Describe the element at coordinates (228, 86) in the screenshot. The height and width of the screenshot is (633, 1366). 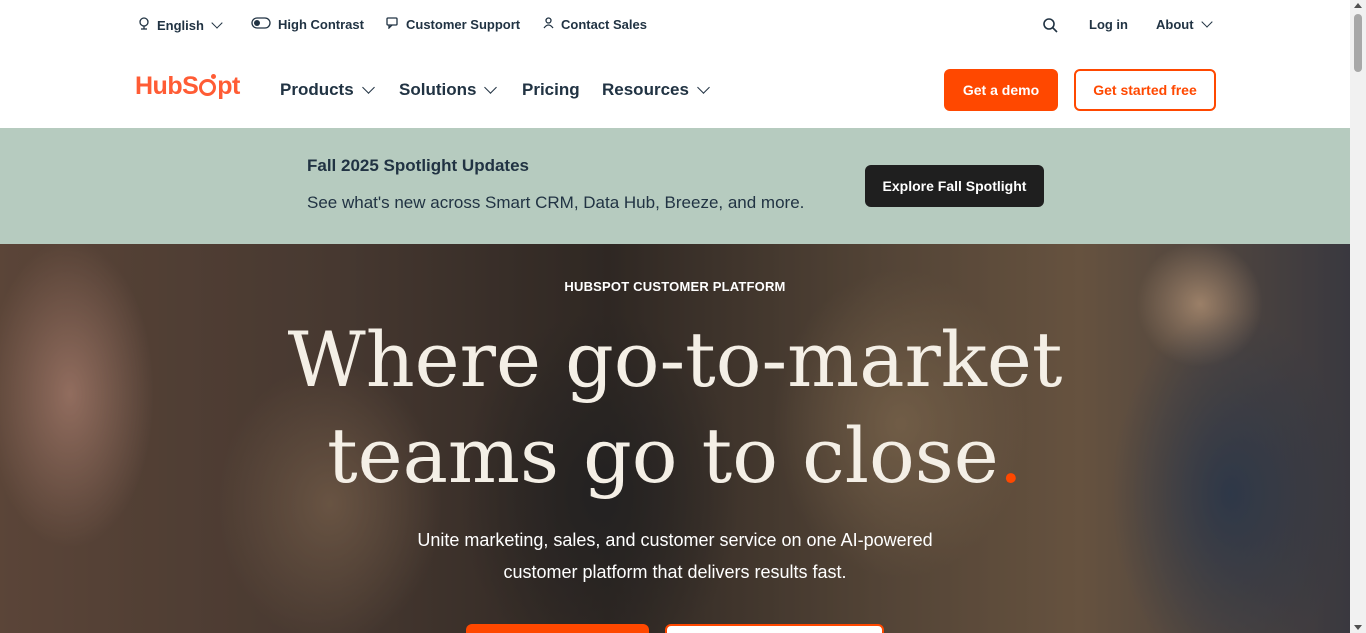
I see `logo-text-end: pt` at that location.